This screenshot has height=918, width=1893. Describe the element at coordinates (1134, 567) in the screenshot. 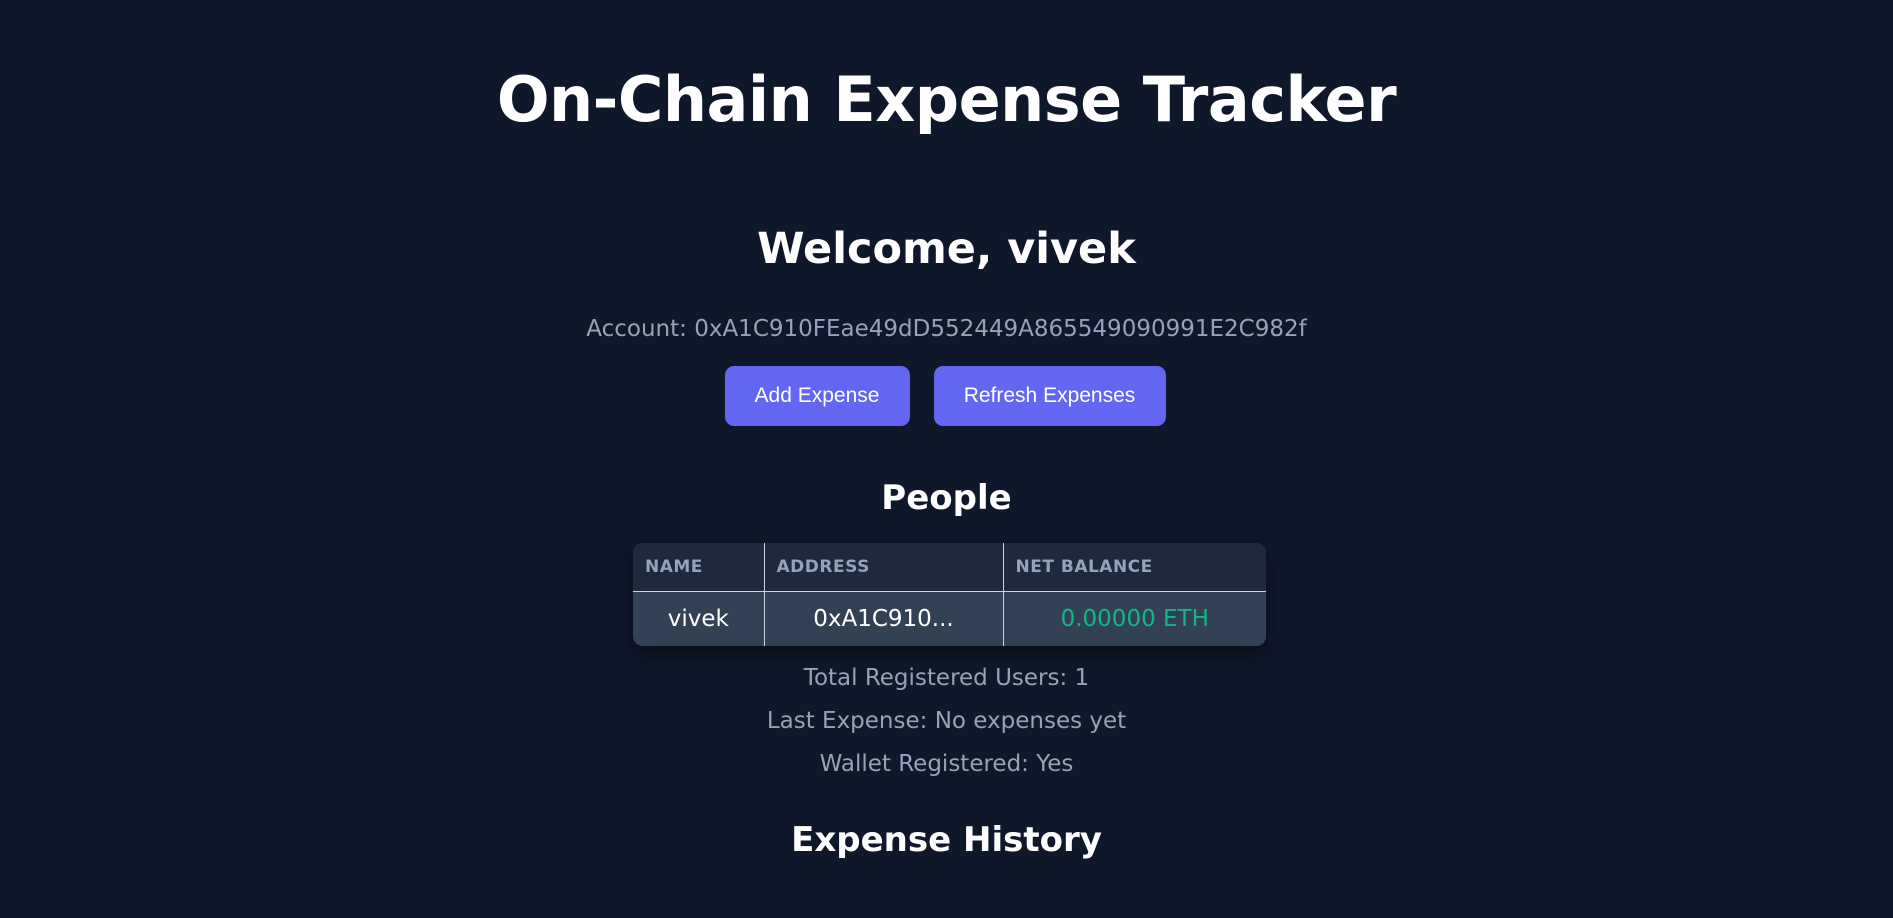

I see `column-header-net-balance: NET BALANCE` at that location.